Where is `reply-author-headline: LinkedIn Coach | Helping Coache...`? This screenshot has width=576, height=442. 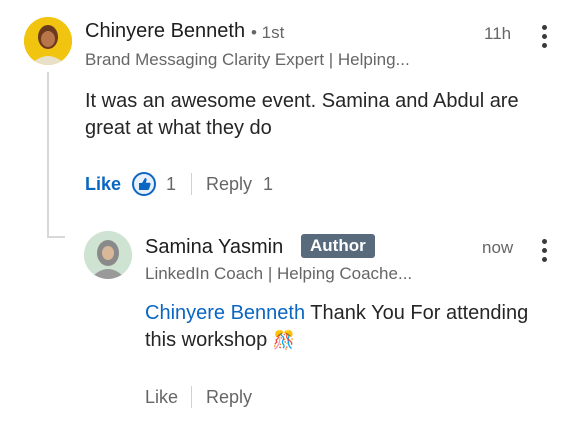 reply-author-headline: LinkedIn Coach | Helping Coache... is located at coordinates (279, 273).